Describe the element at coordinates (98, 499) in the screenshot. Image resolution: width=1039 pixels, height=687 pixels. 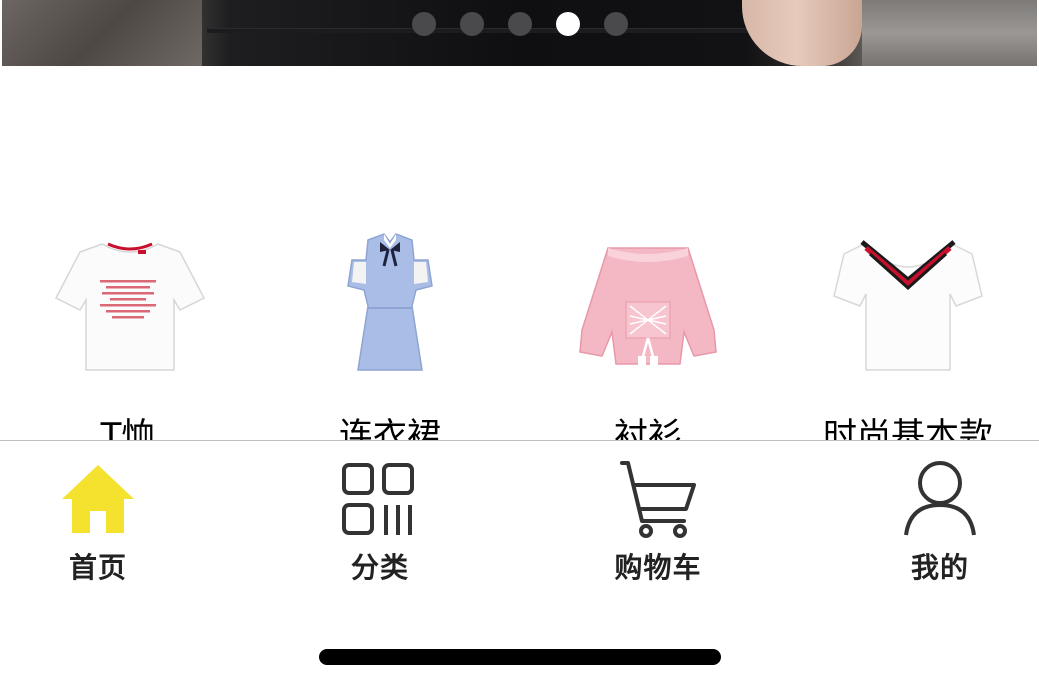
I see `home-icon` at that location.